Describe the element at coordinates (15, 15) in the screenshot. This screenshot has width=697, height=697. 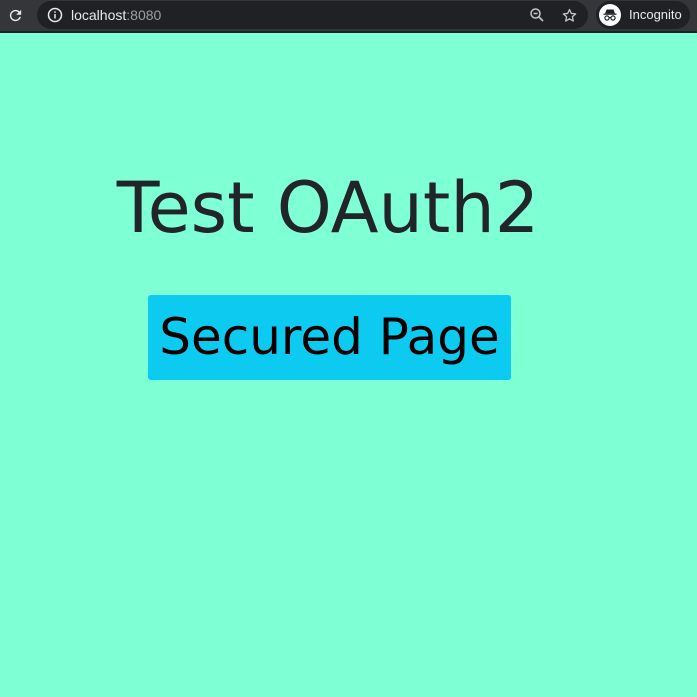
I see `reload-icon` at that location.